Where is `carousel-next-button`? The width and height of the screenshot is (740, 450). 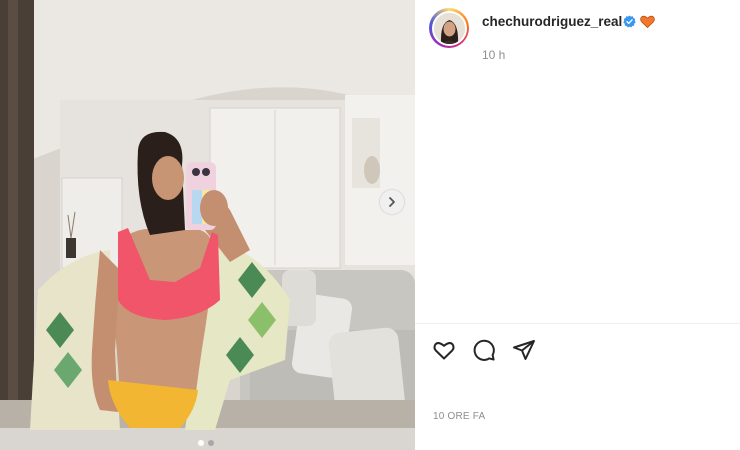
carousel-next-button is located at coordinates (392, 202).